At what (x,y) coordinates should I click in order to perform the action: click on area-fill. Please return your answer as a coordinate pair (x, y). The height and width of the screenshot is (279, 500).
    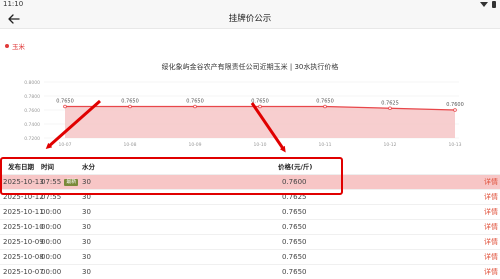
    Looking at the image, I should click on (260, 122).